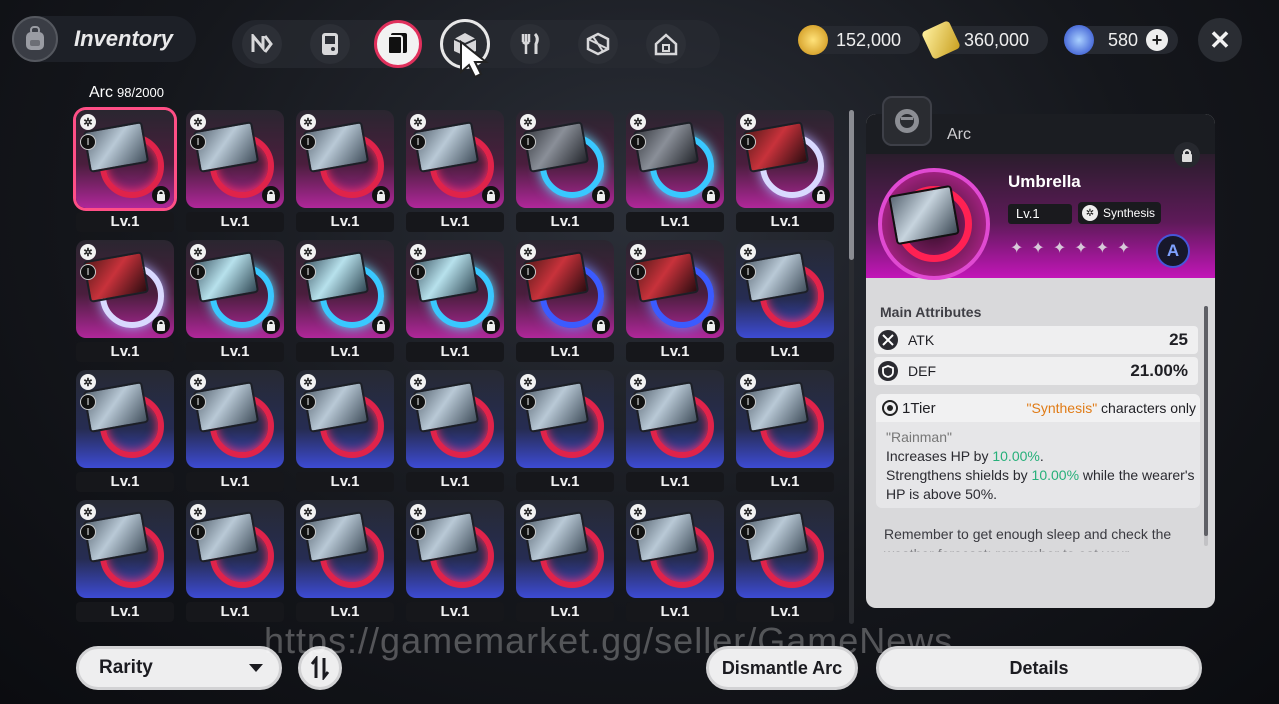  Describe the element at coordinates (1187, 155) in the screenshot. I see `lock-toggle-button` at that location.